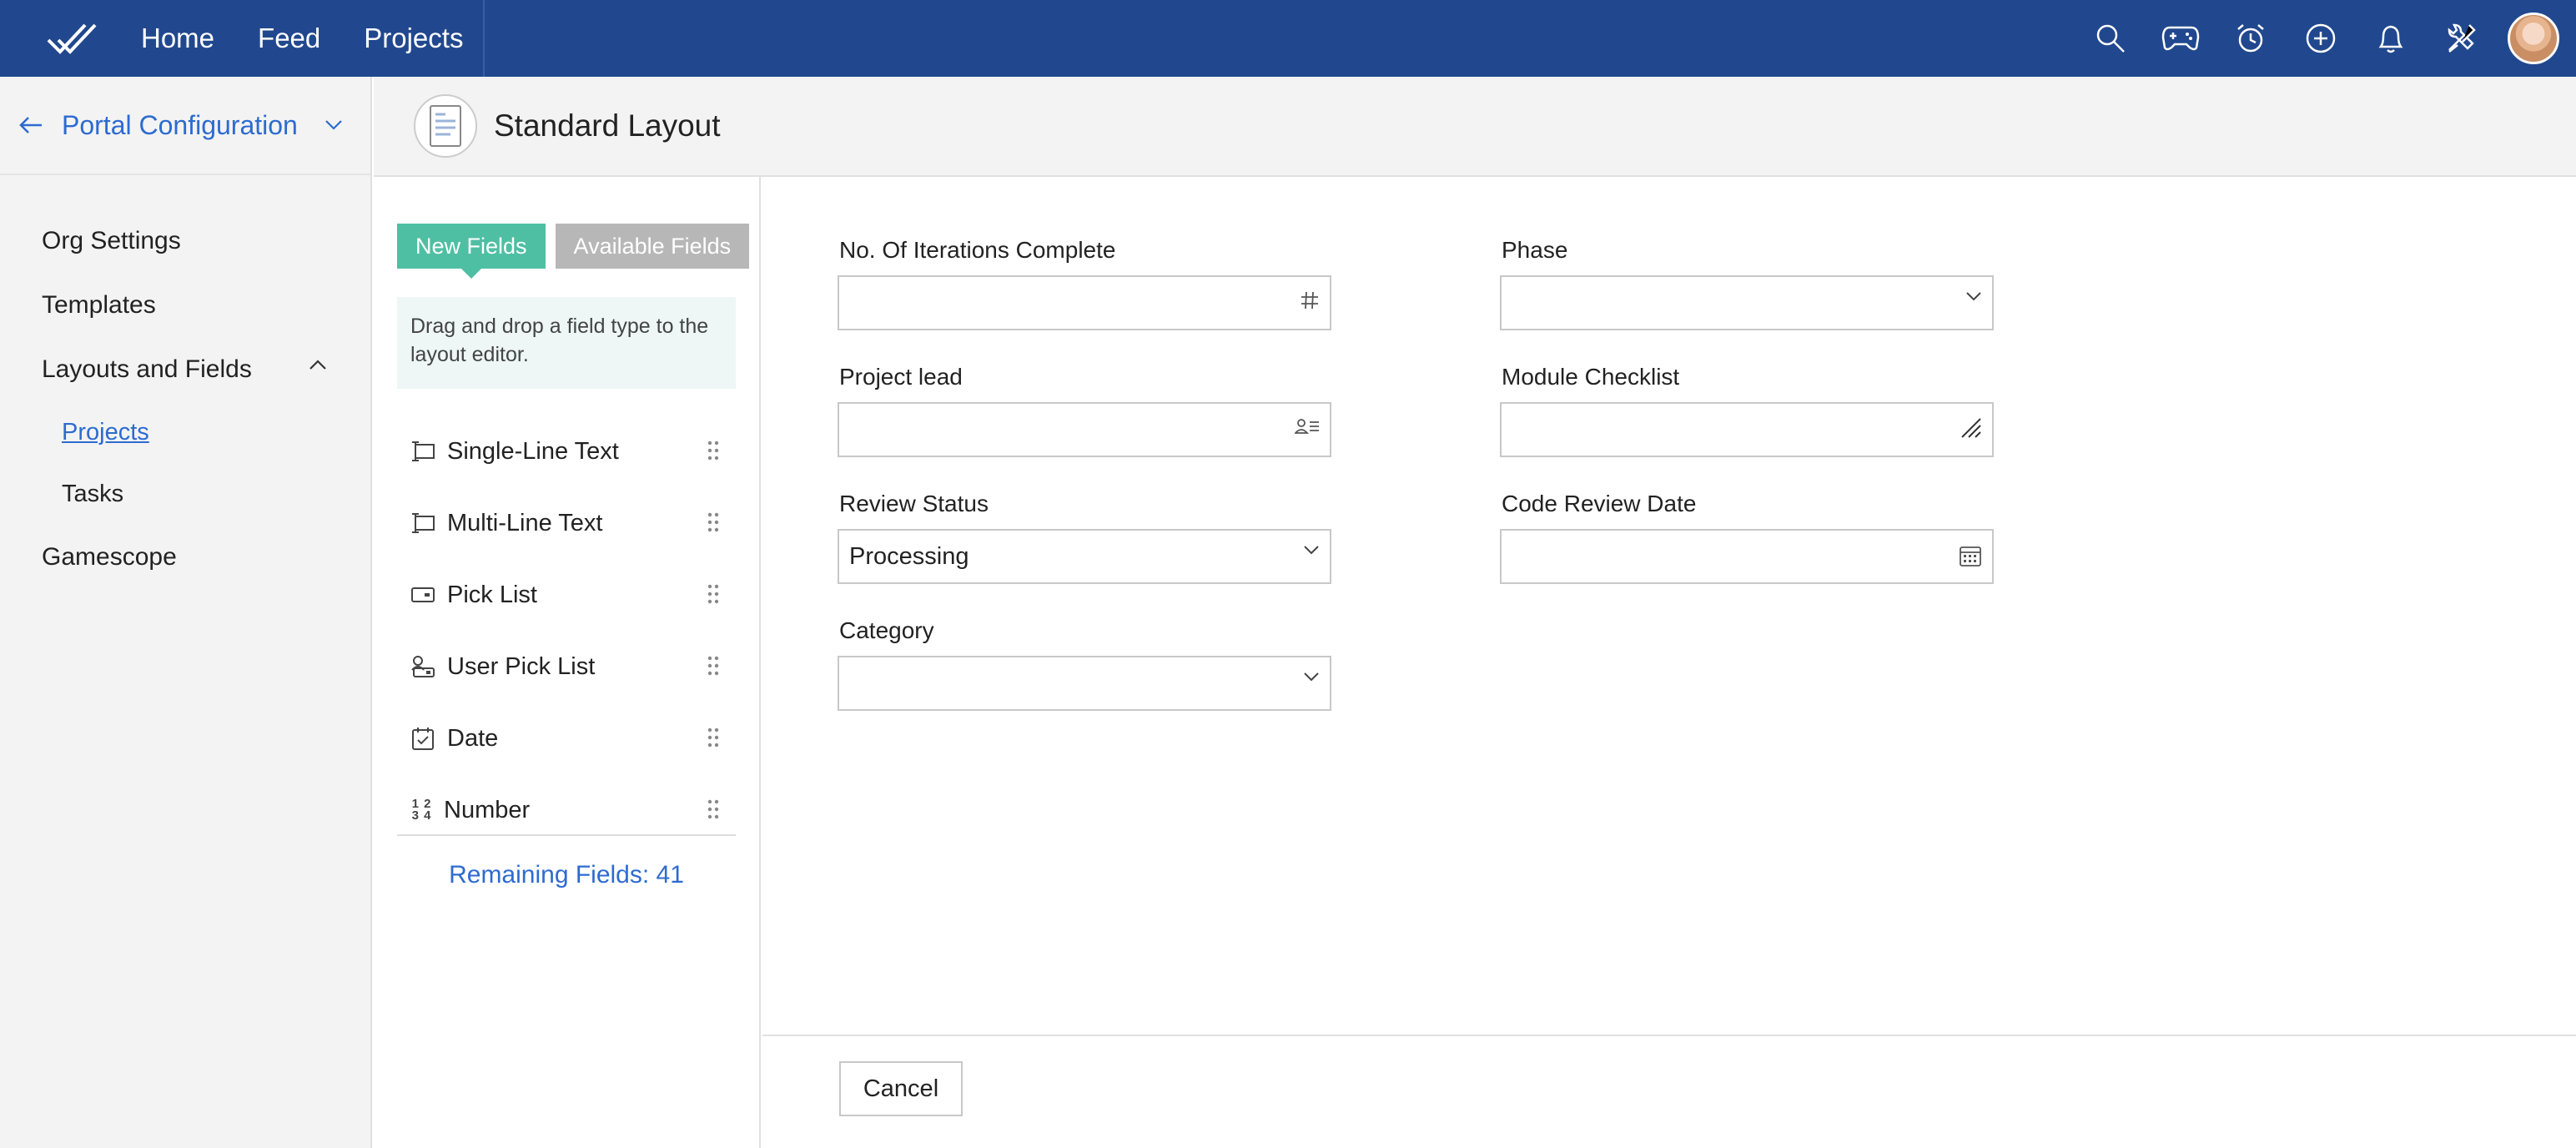  Describe the element at coordinates (607, 126) in the screenshot. I see `page-title: Standard Layout` at that location.